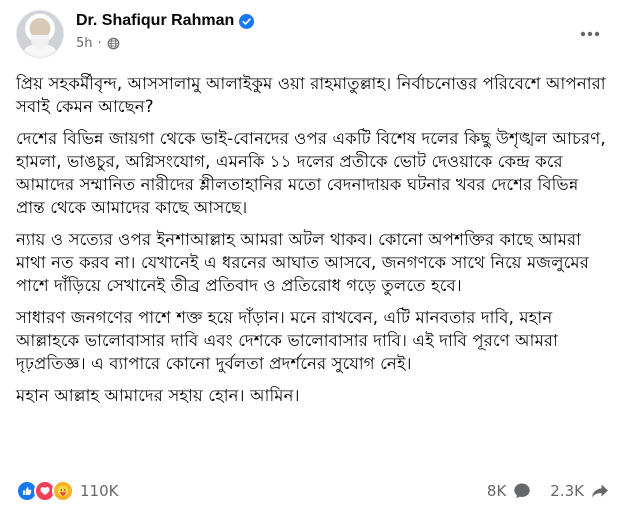  I want to click on comments-stat: 8K, so click(509, 491).